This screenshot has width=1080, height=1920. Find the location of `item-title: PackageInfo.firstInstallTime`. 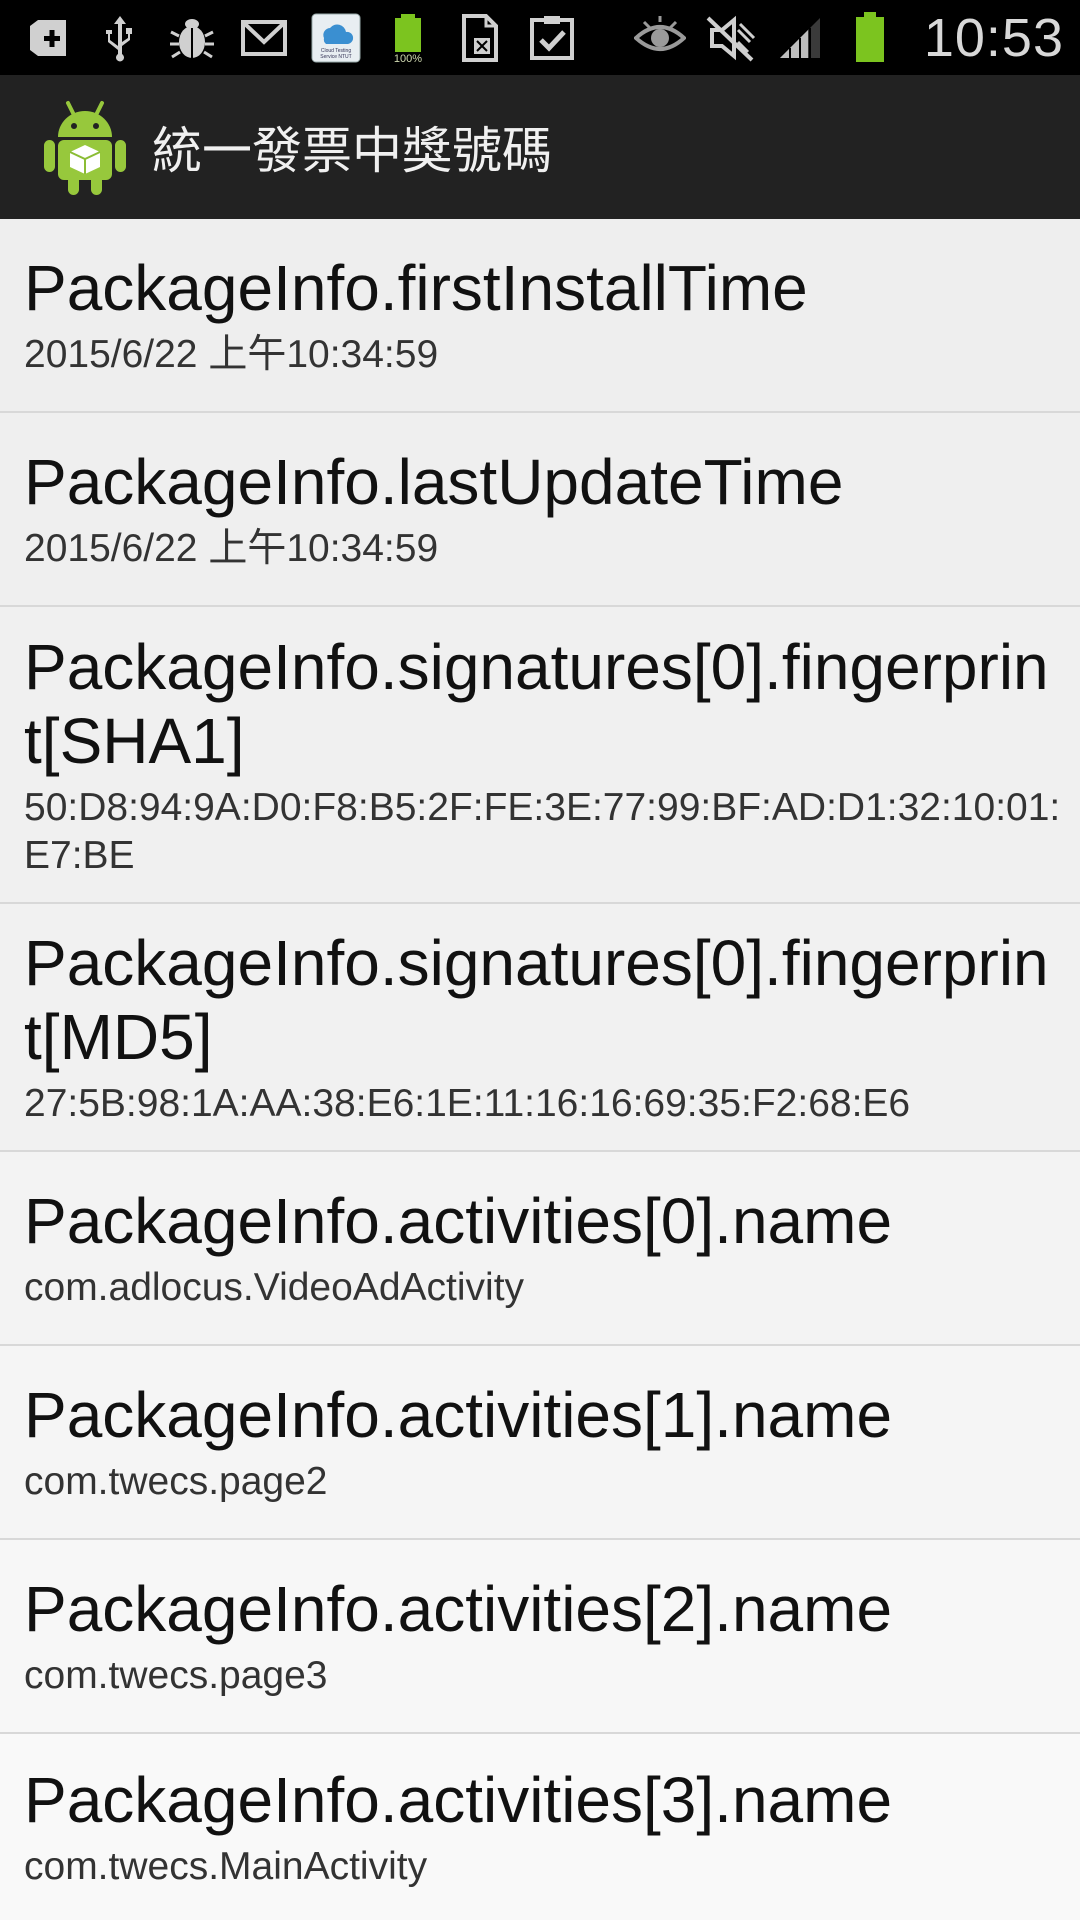

item-title: PackageInfo.firstInstallTime is located at coordinates (416, 288).